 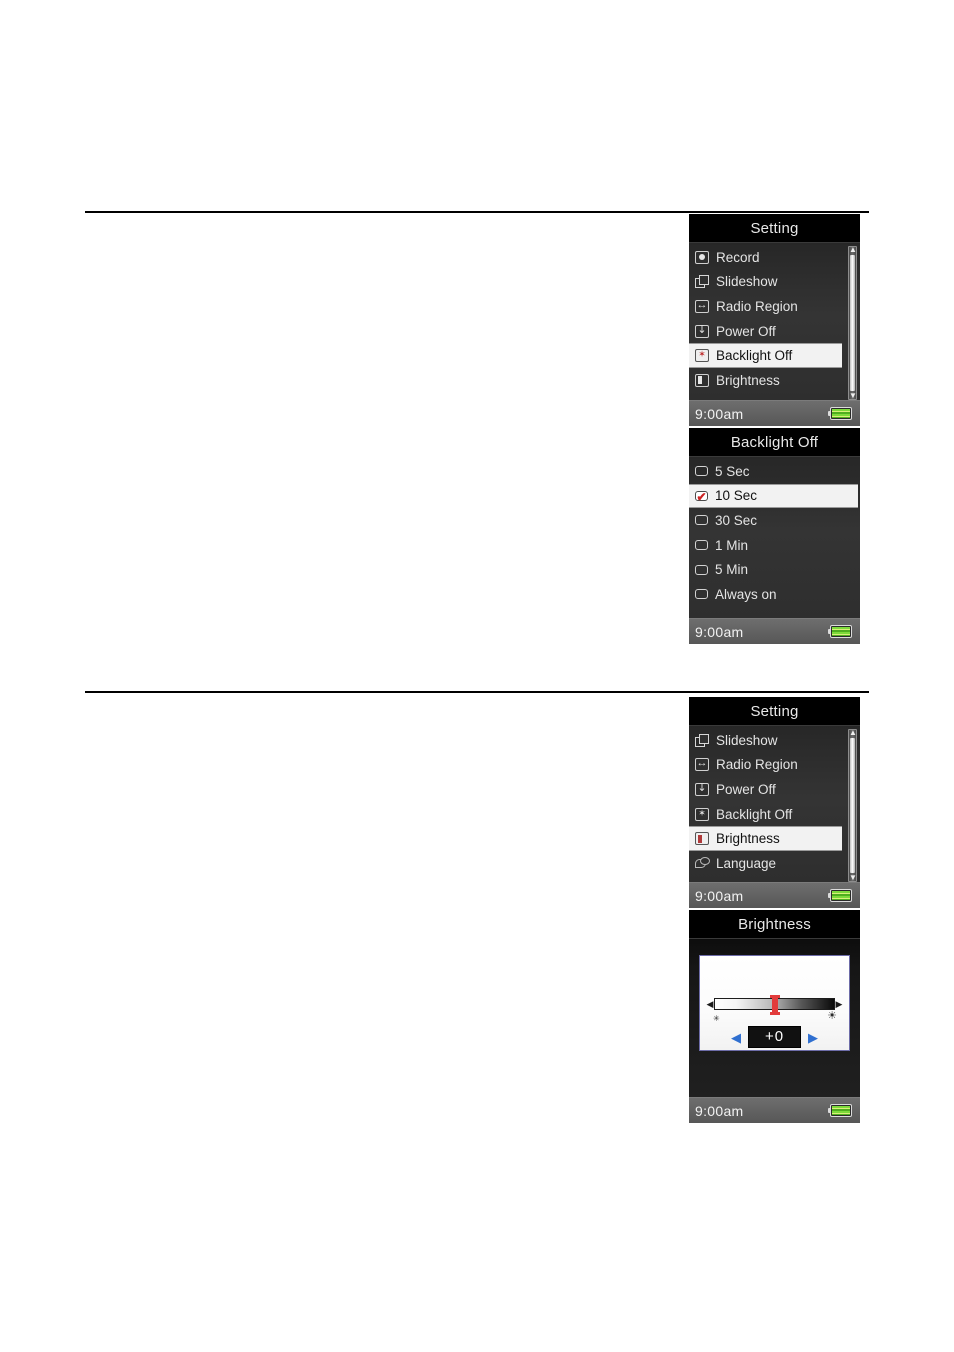 What do you see at coordinates (738, 257) in the screenshot?
I see `menu-item-label: Record` at bounding box center [738, 257].